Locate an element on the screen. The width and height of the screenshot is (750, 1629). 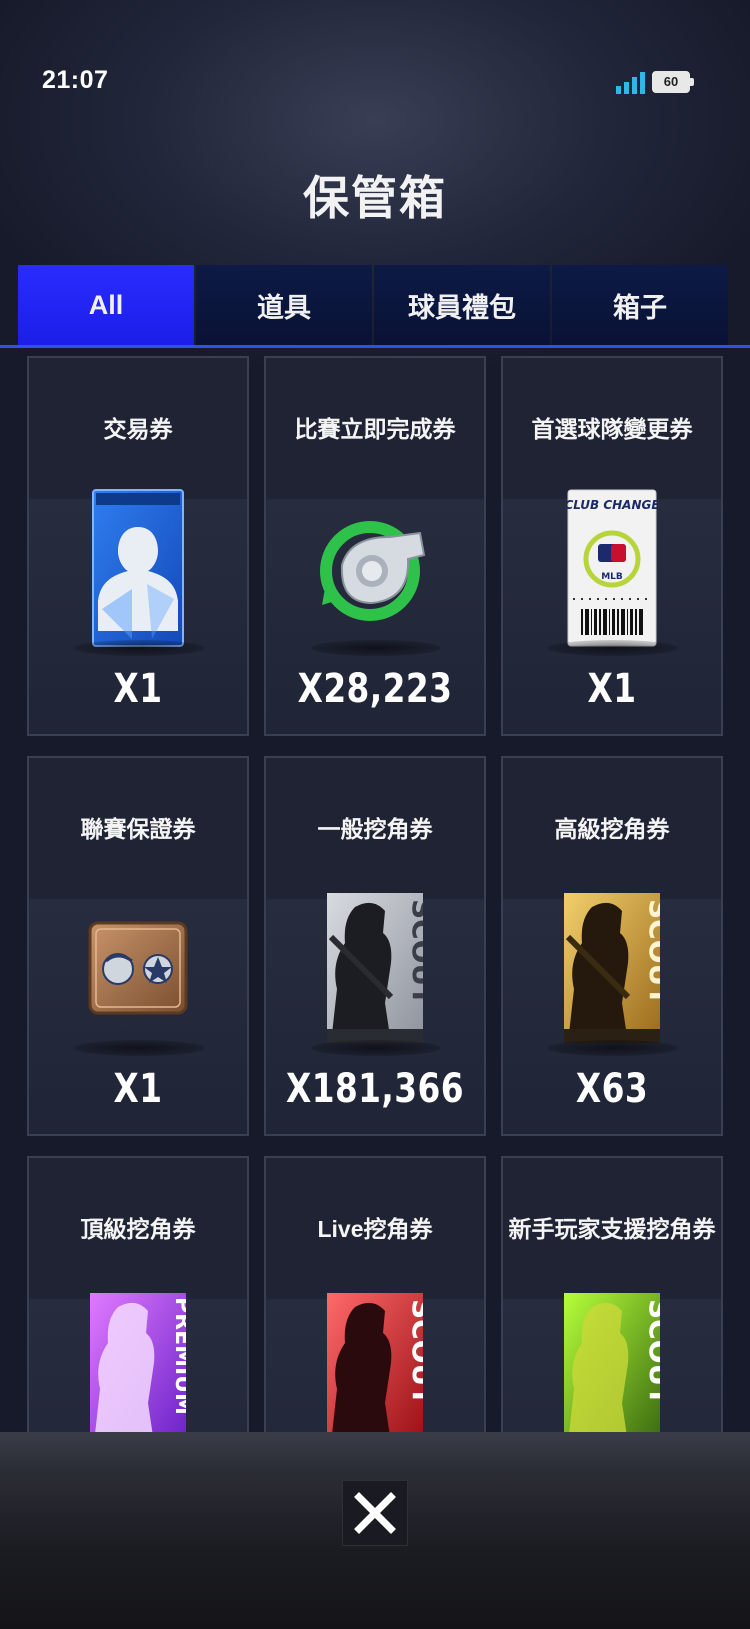
scout-card-silver-icon: SCOUT is located at coordinates (375, 968).